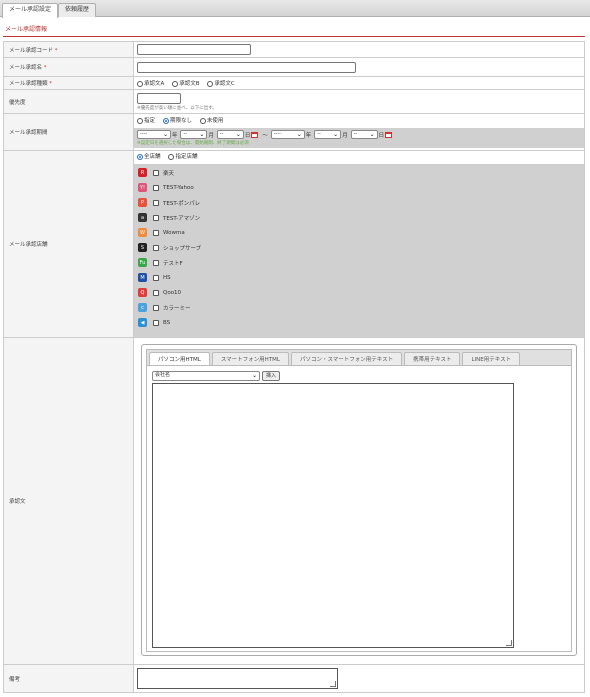 The width and height of the screenshot is (590, 697). I want to click on shop-item: W Wowma, so click(359, 232).